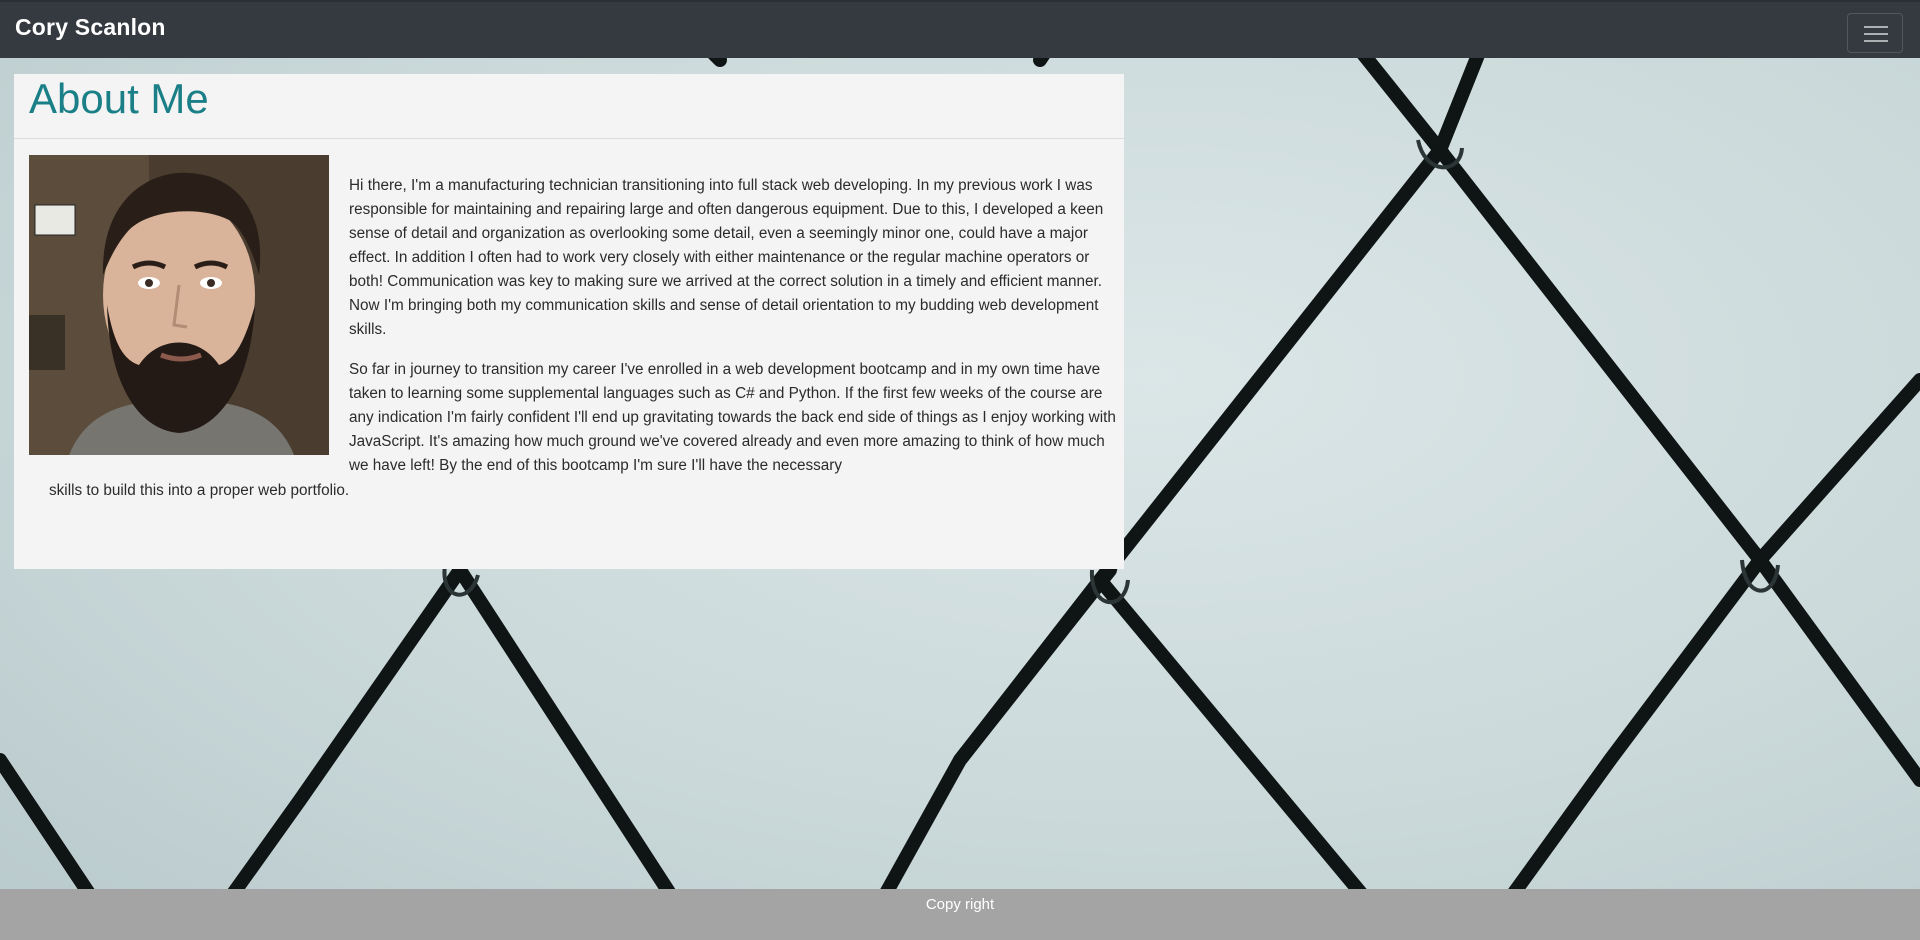 The width and height of the screenshot is (1920, 940). I want to click on profile-photo-illustration, so click(179, 305).